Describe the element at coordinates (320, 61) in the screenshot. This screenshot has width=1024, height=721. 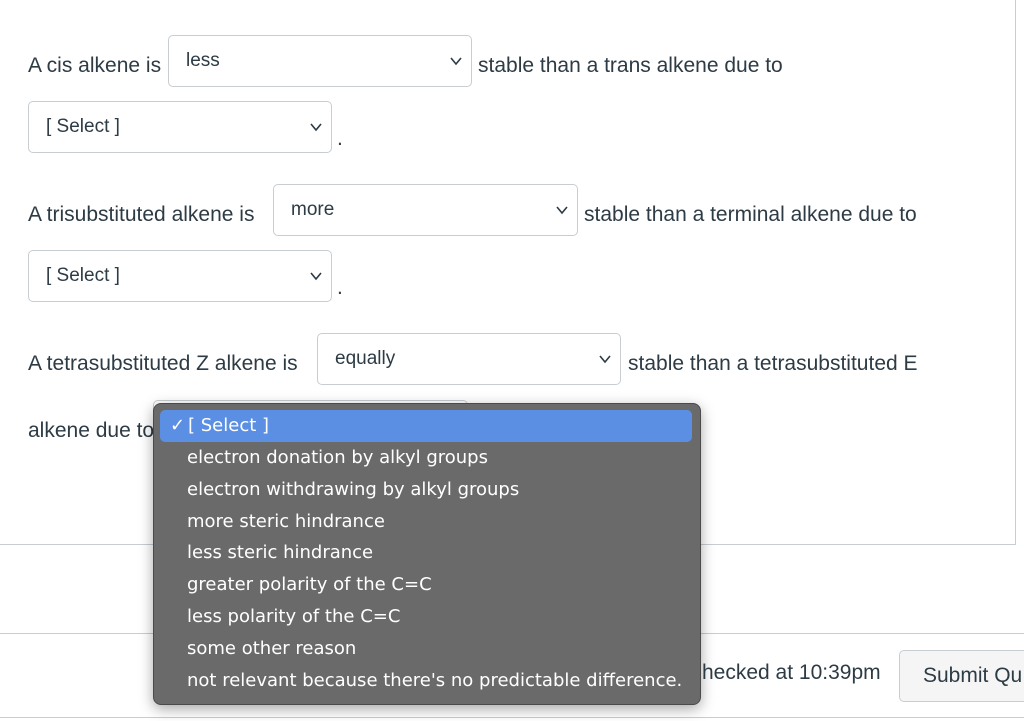
I see `q1-comparison-select: less` at that location.